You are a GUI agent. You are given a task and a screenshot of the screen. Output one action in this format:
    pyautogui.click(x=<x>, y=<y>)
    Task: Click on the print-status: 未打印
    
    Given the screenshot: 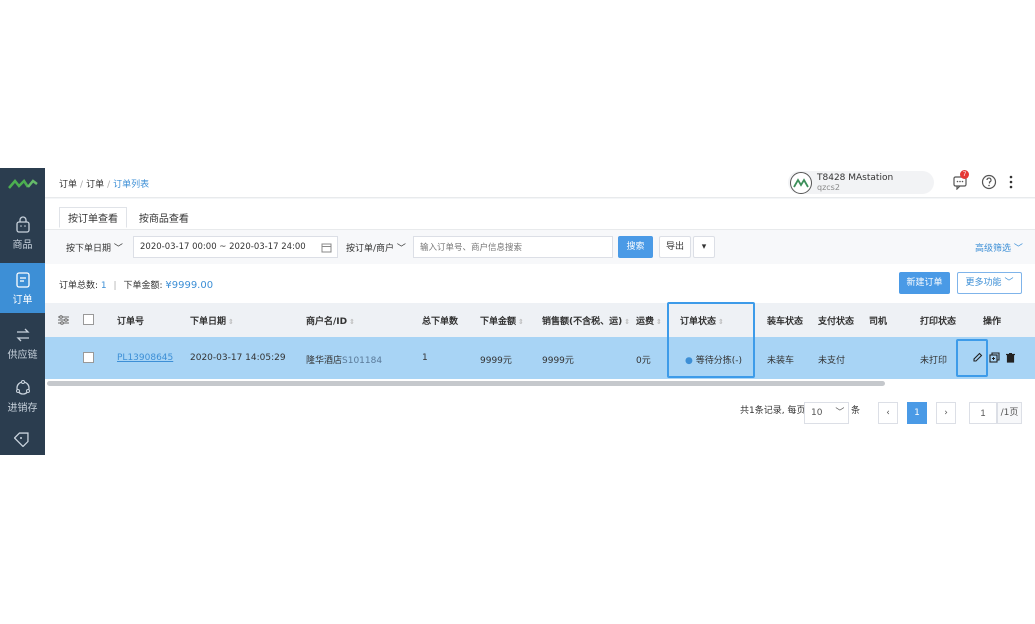 What is the action you would take?
    pyautogui.click(x=934, y=361)
    